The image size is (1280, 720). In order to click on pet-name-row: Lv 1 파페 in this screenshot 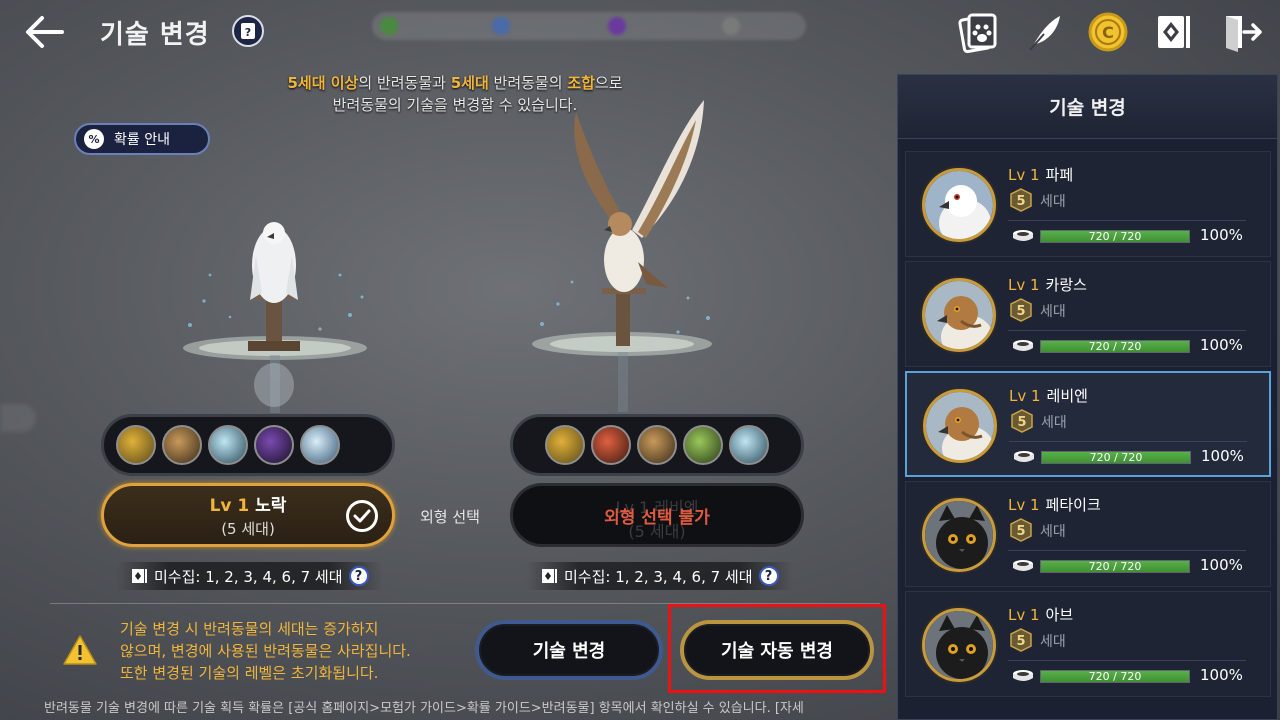, I will do `click(1040, 174)`.